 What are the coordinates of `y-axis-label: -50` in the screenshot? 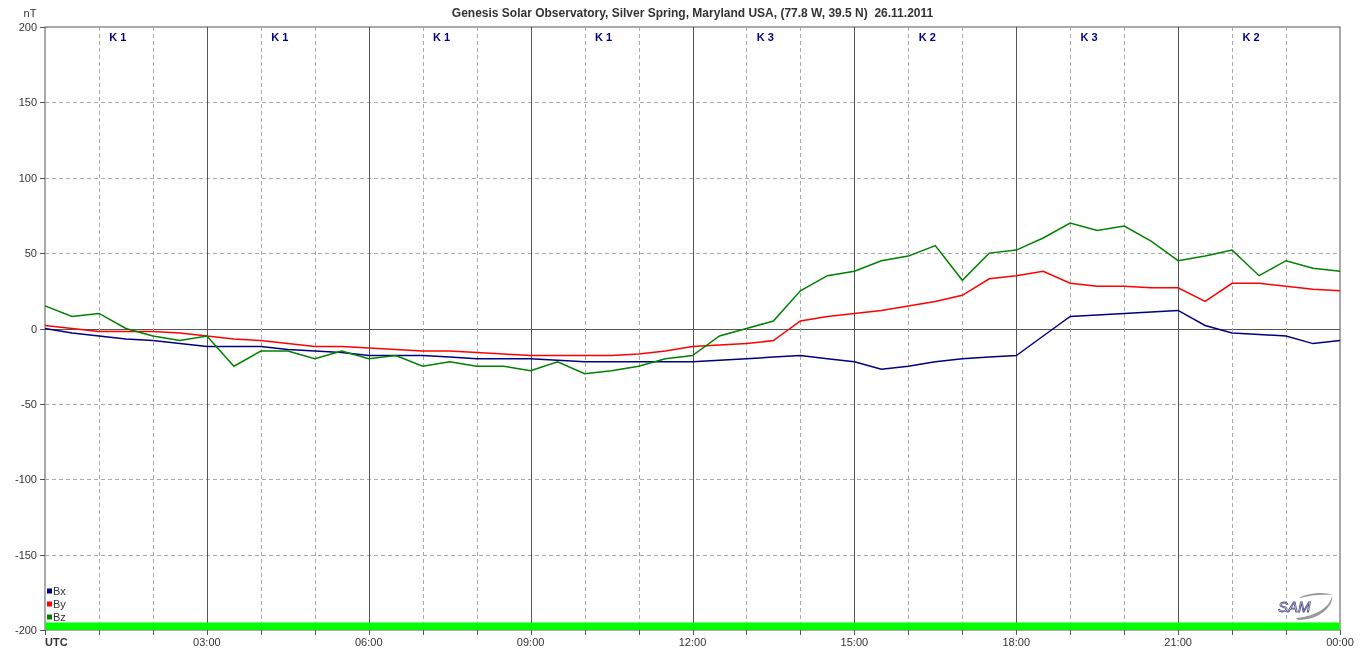 It's located at (29, 403).